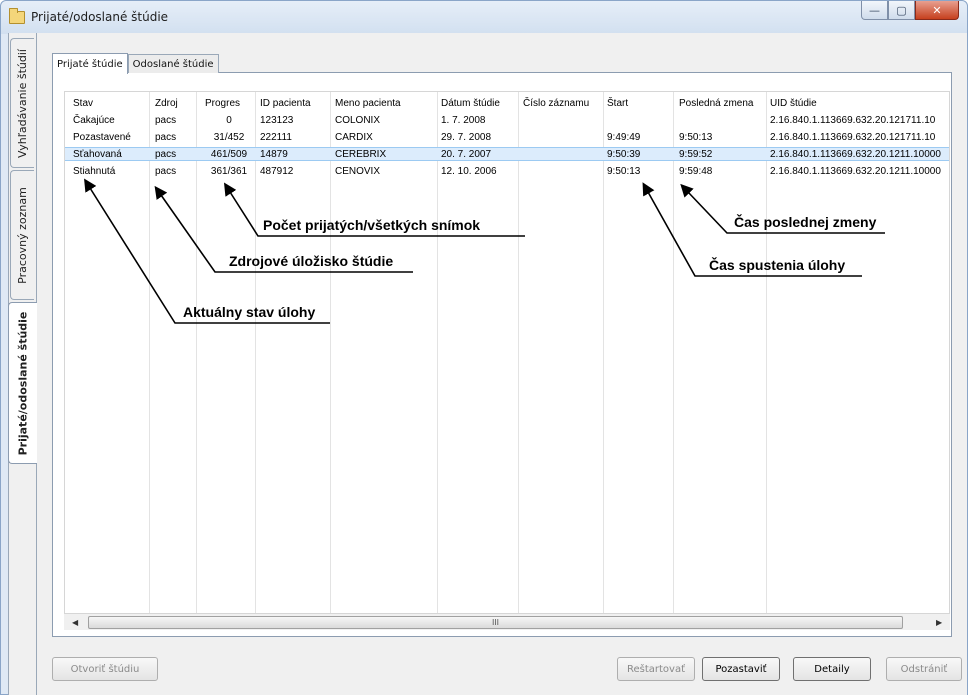 The image size is (968, 695). Describe the element at coordinates (311, 261) in the screenshot. I see `annotation-source: Zdrojové úložisko štúdie` at that location.